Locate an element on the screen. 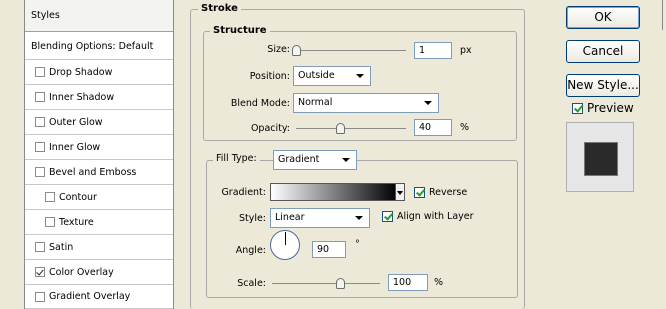 The height and width of the screenshot is (309, 666). style-item-label: Contour is located at coordinates (78, 197).